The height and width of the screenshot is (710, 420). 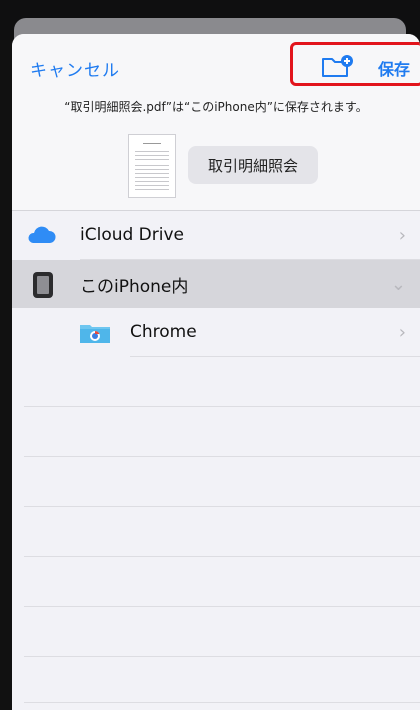 I want to click on location-row-icloud-drive: iCloud Drive ›, so click(x=216, y=235).